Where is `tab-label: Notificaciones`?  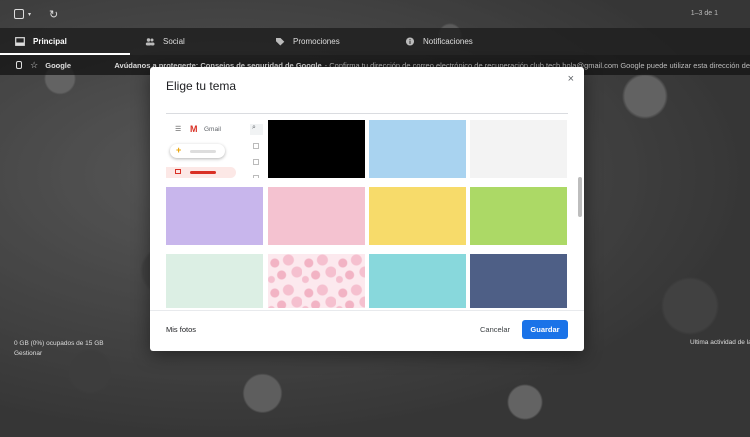
tab-label: Notificaciones is located at coordinates (448, 41).